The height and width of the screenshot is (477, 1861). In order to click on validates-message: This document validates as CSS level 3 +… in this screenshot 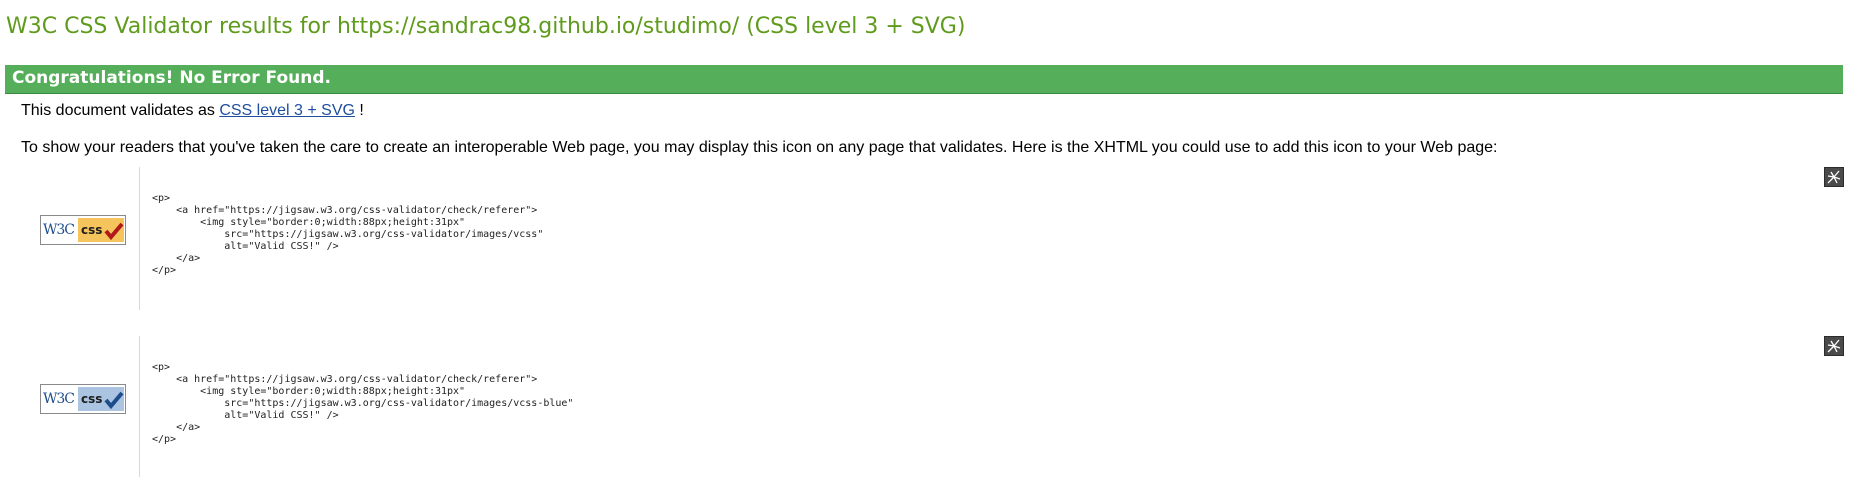, I will do `click(192, 111)`.